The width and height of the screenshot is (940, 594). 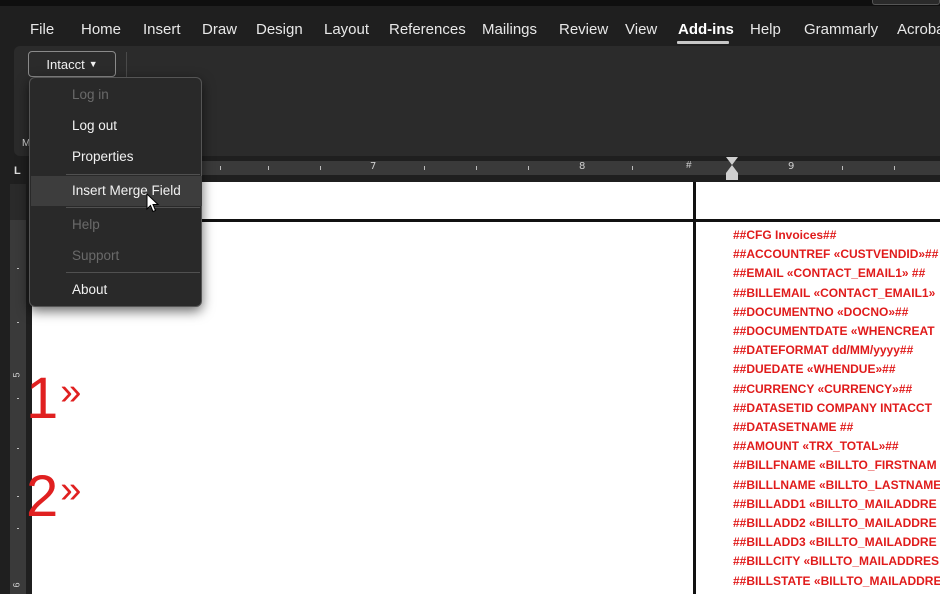 I want to click on menu-item-about: About, so click(x=116, y=290).